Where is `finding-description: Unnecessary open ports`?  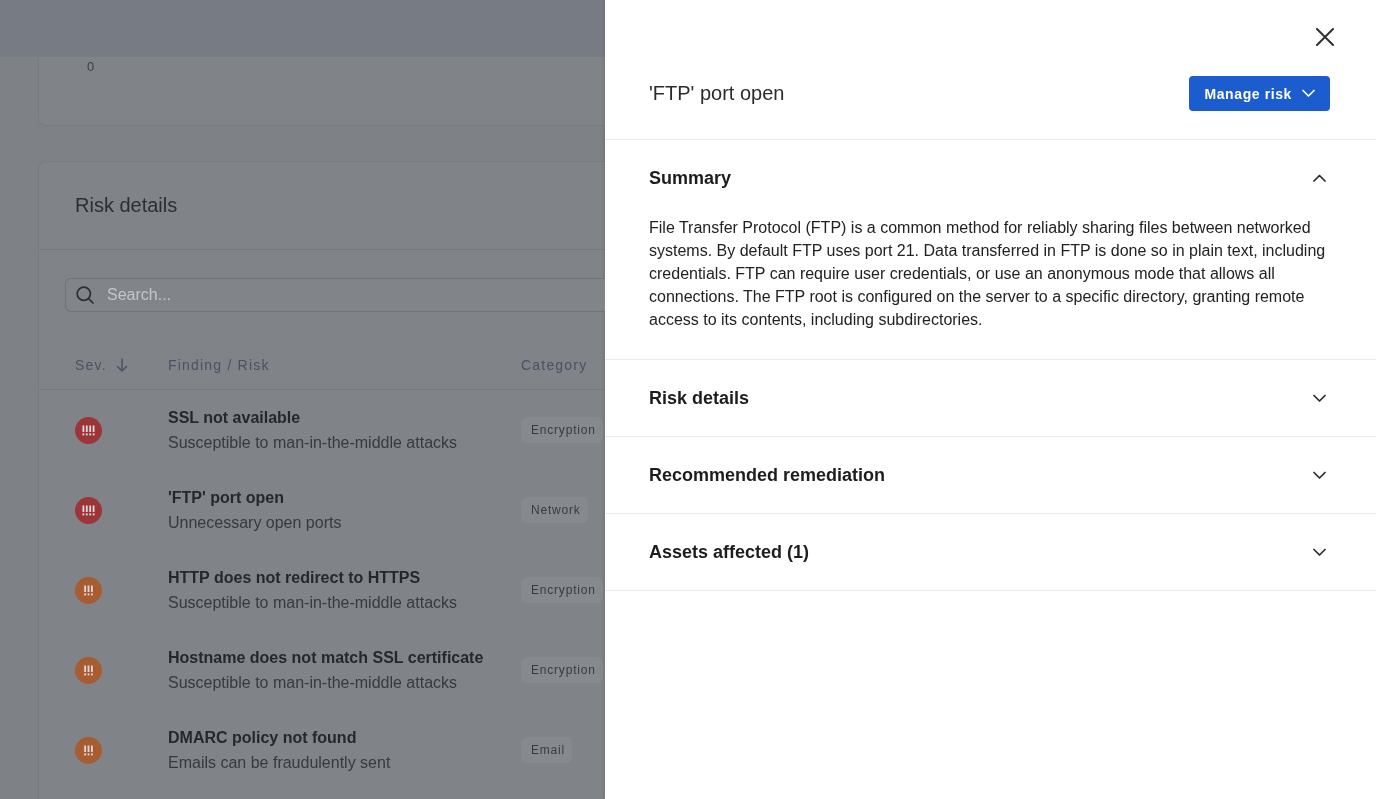 finding-description: Unnecessary open ports is located at coordinates (255, 523).